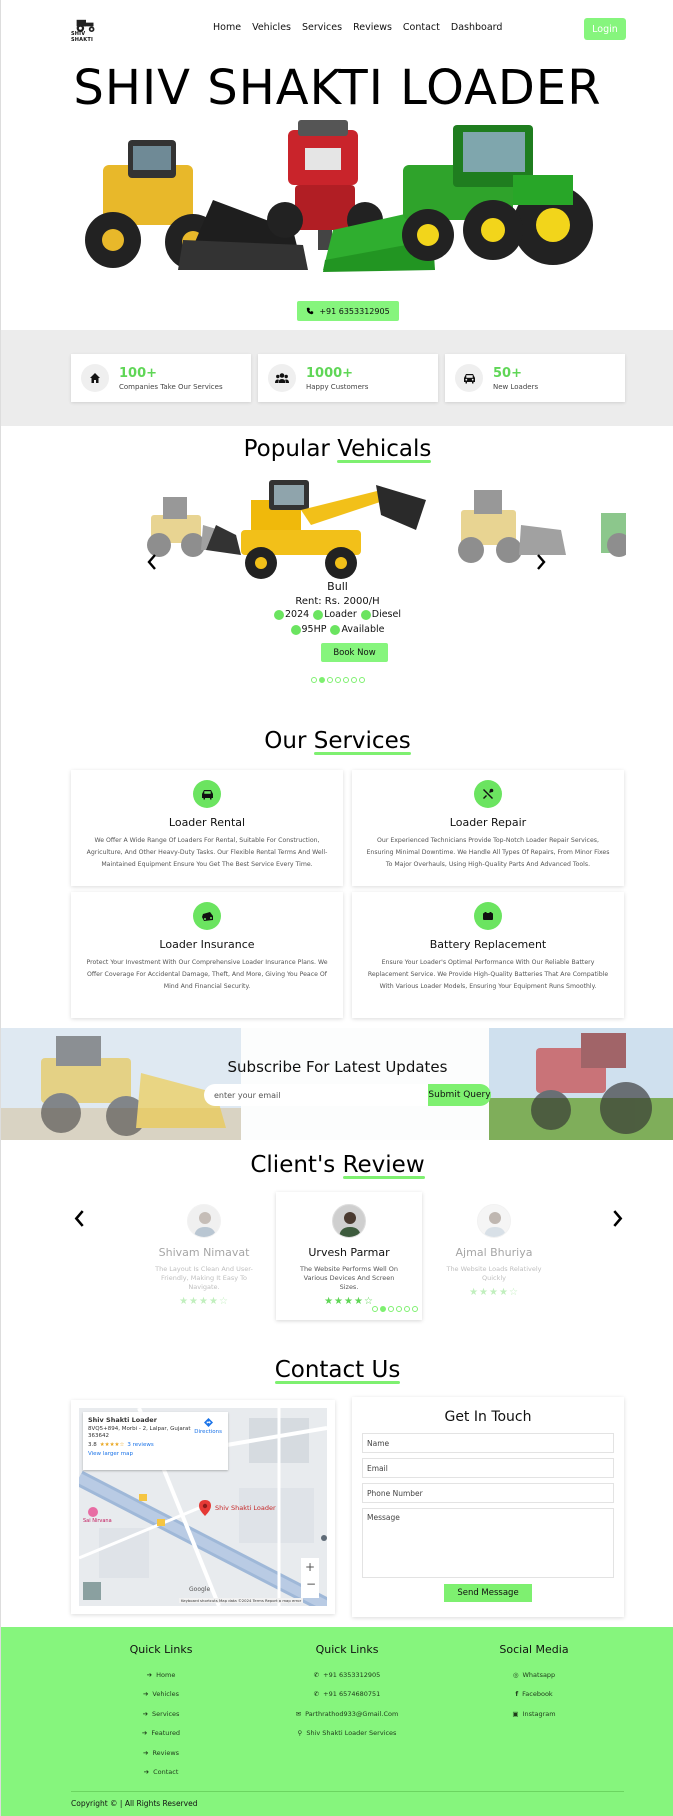  What do you see at coordinates (286, 449) in the screenshot?
I see `vehicles-title-a: Popular` at bounding box center [286, 449].